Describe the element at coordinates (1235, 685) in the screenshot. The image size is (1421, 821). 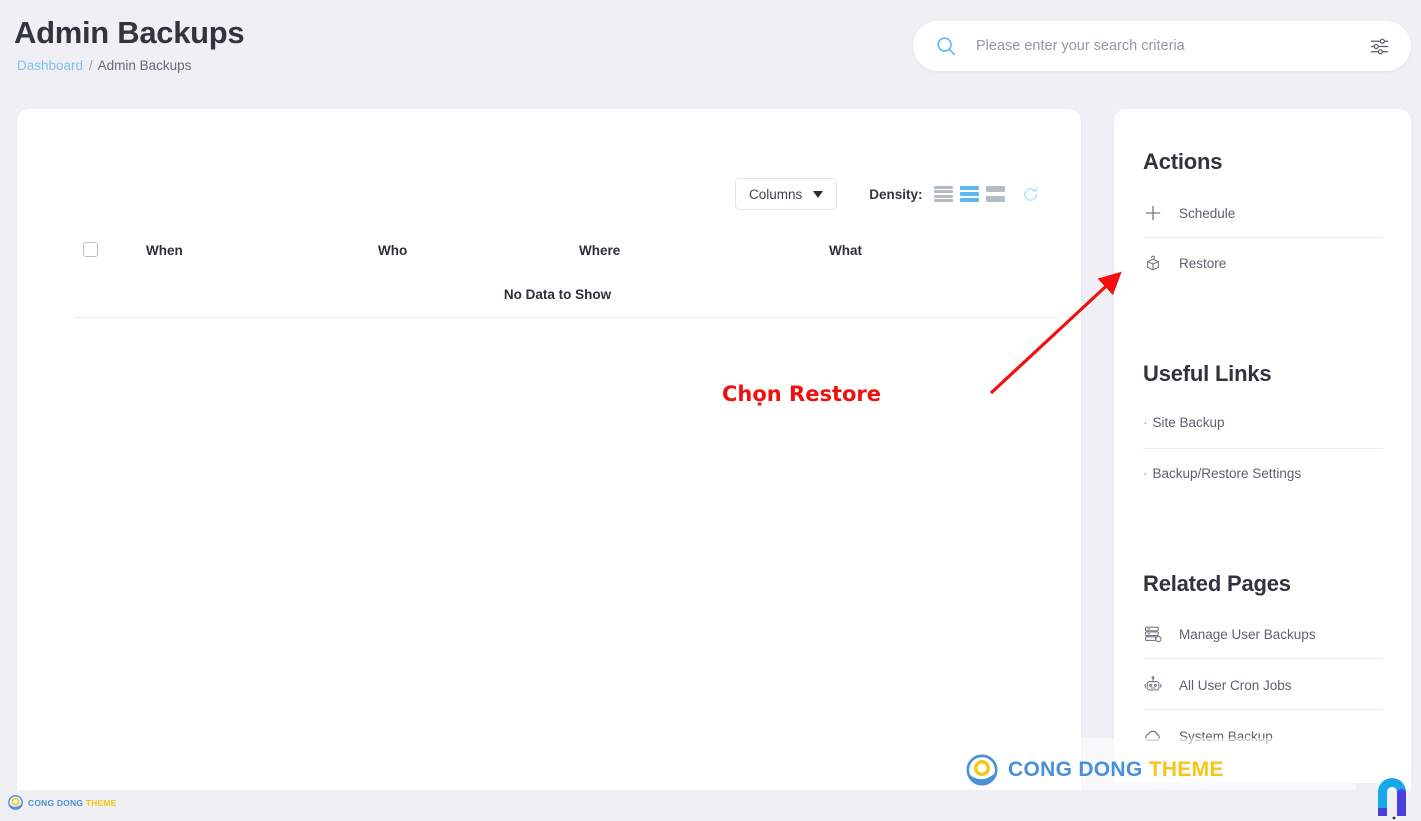
I see `related-page-all-user-cron-jobs-label: All User Cron Jobs` at that location.